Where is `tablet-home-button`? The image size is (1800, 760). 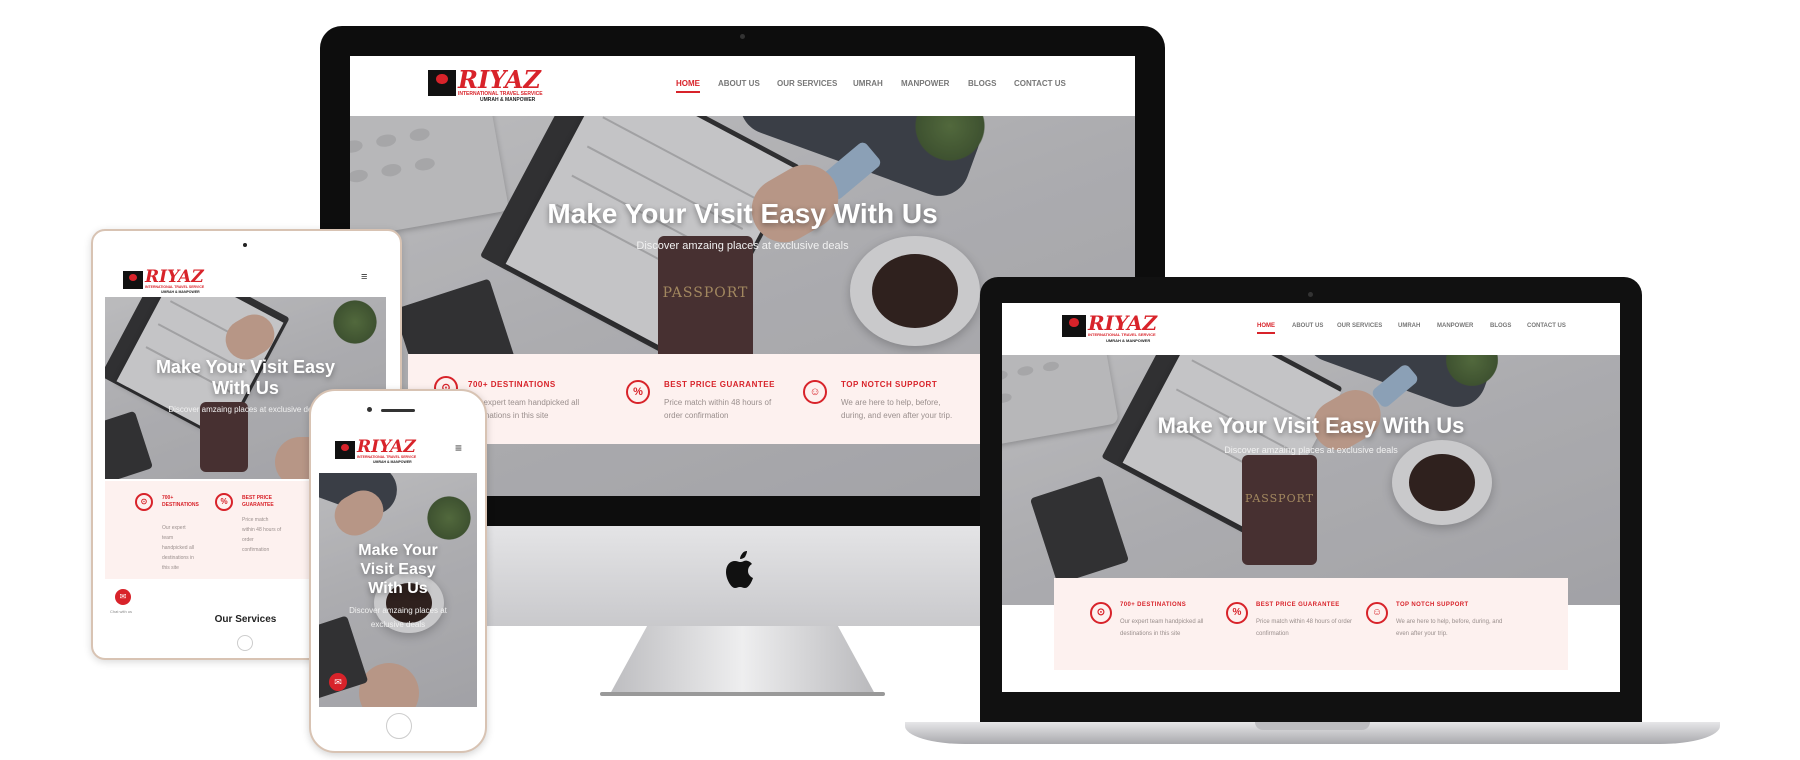
tablet-home-button is located at coordinates (245, 643).